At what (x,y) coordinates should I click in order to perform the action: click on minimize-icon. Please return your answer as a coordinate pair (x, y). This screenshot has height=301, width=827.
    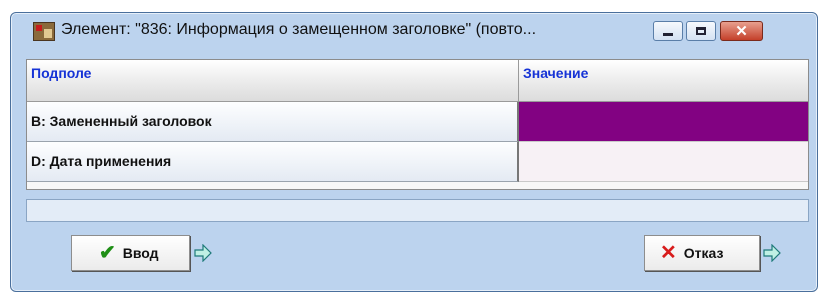
    Looking at the image, I should click on (668, 34).